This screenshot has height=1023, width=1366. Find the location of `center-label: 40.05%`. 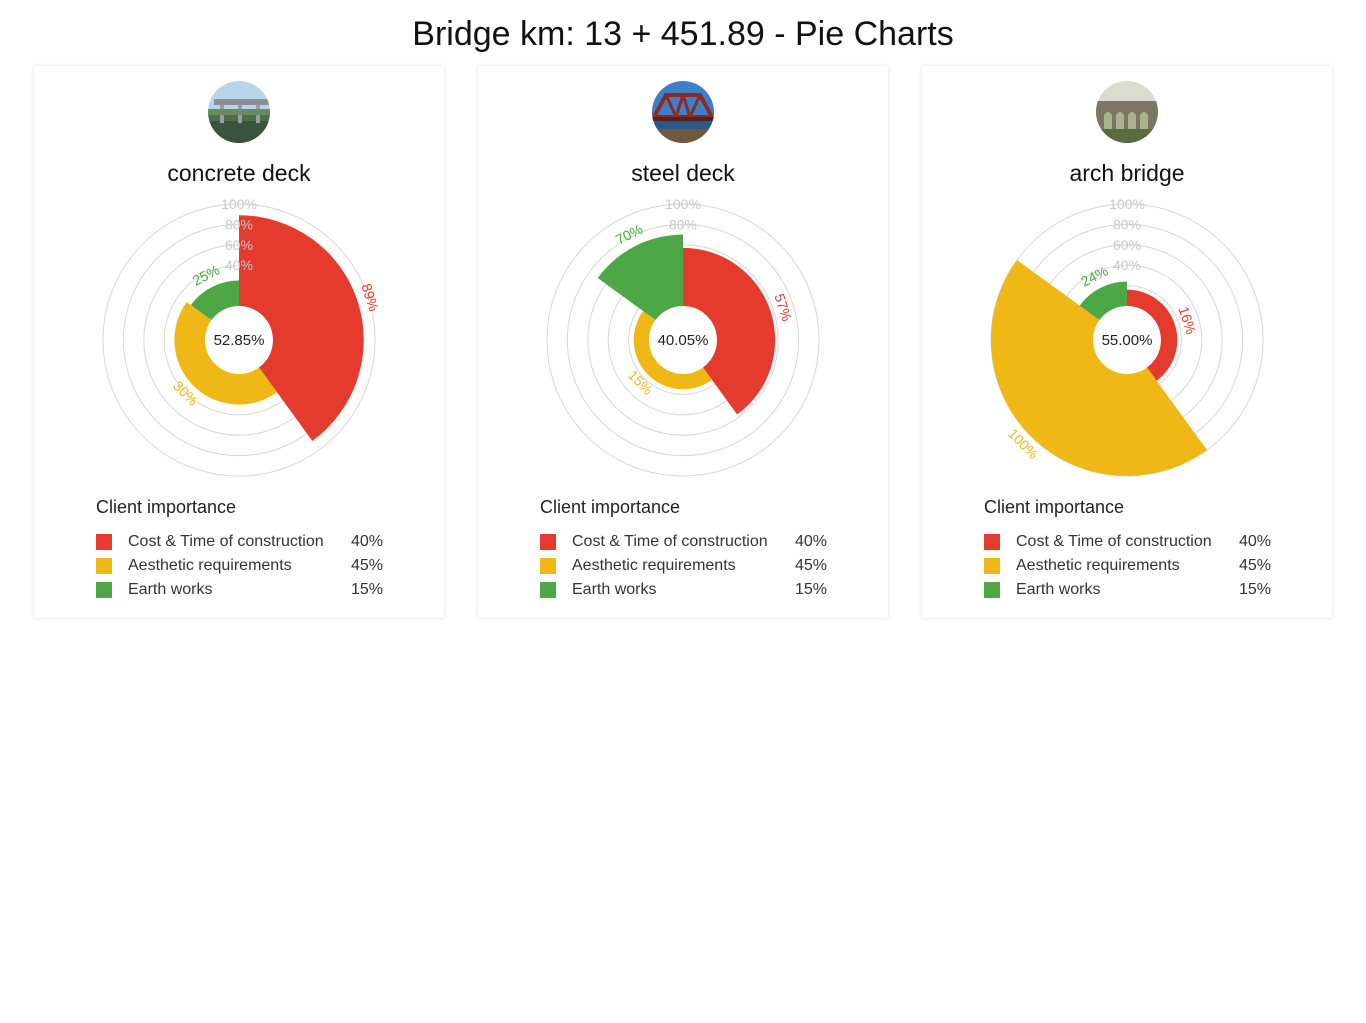

center-label: 40.05% is located at coordinates (683, 340).